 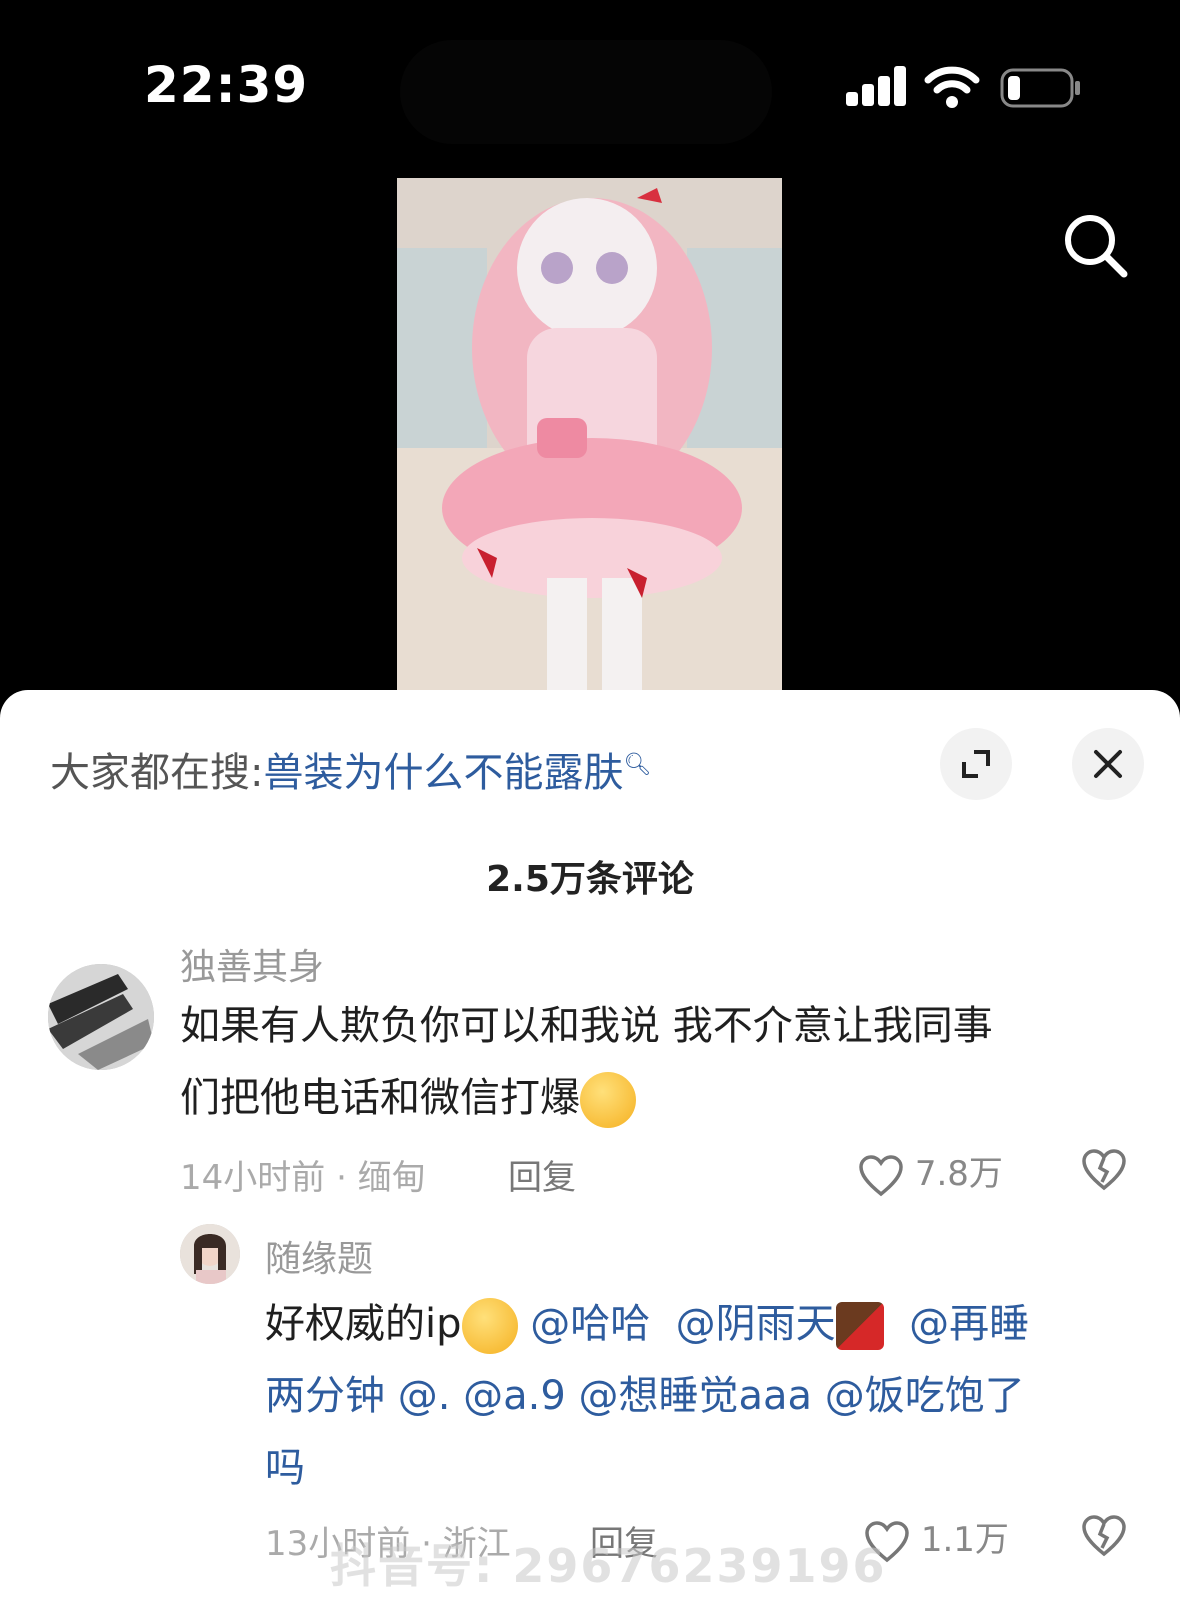 I want to click on avatar-image, so click(x=210, y=1254).